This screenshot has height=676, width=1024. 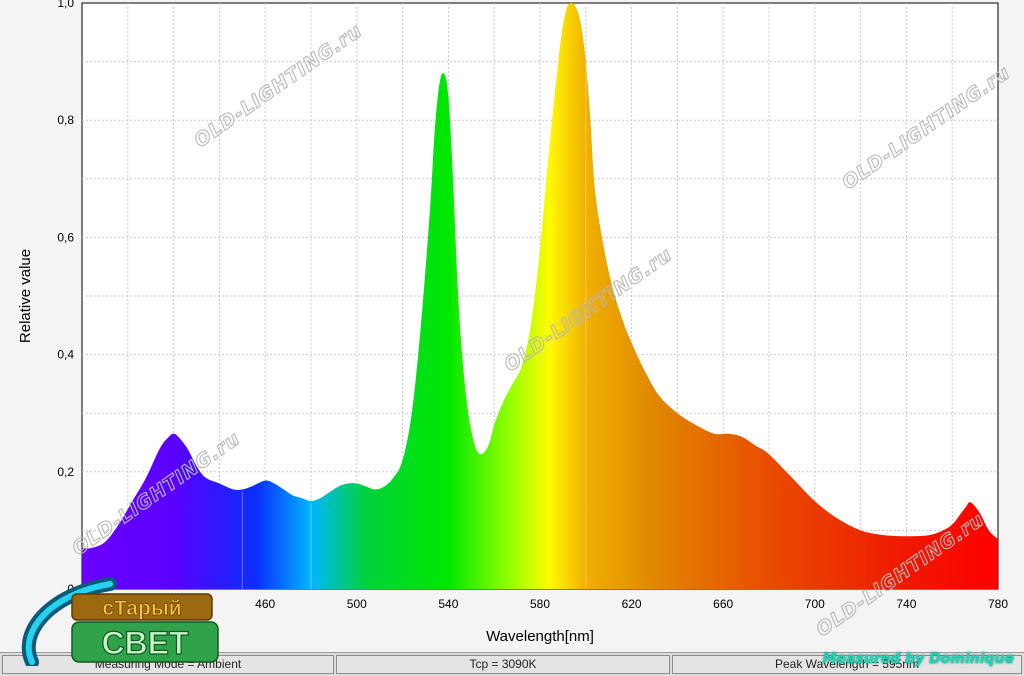 What do you see at coordinates (65, 355) in the screenshot?
I see `y-tick-2: 0,4` at bounding box center [65, 355].